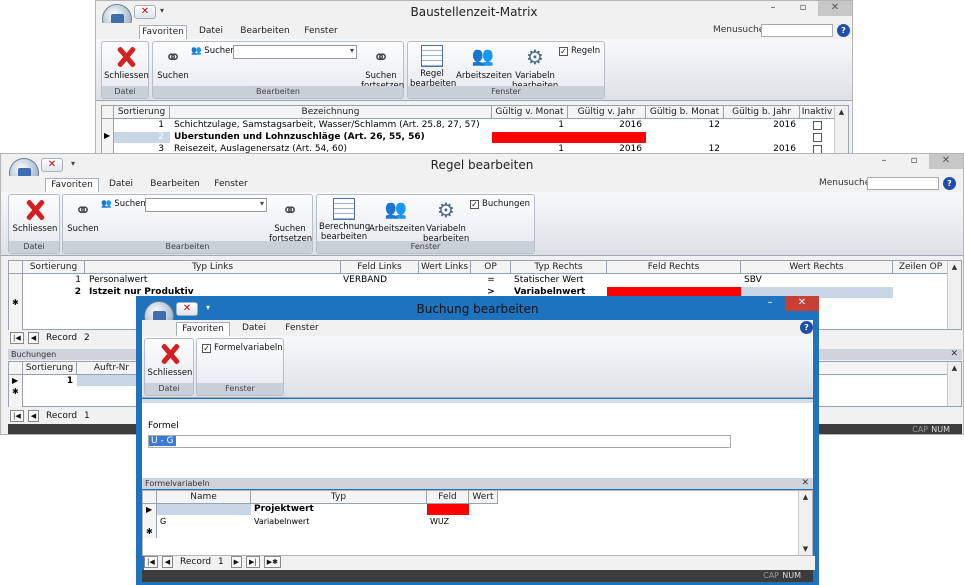 The image size is (964, 585). Describe the element at coordinates (162, 10) in the screenshot. I see `quick-access-arrow-icon: ▾` at that location.